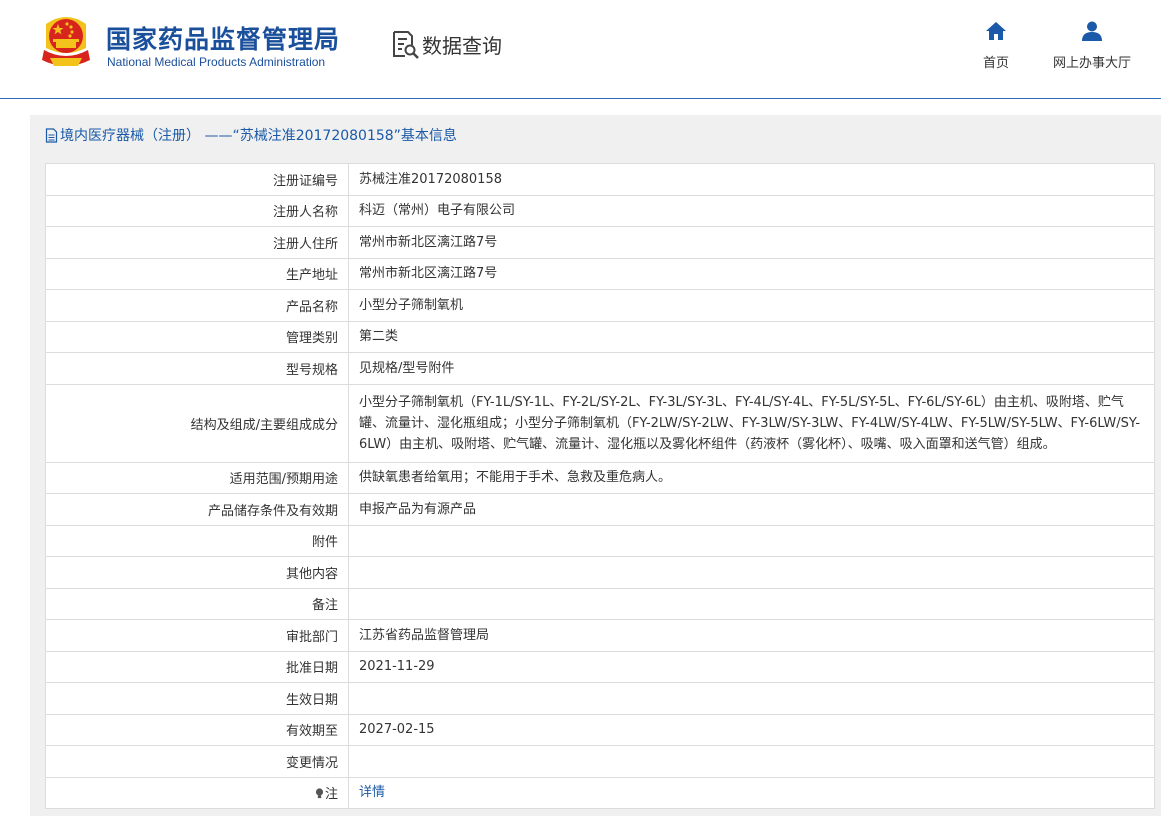  Describe the element at coordinates (1092, 31) in the screenshot. I see `user-icon` at that location.